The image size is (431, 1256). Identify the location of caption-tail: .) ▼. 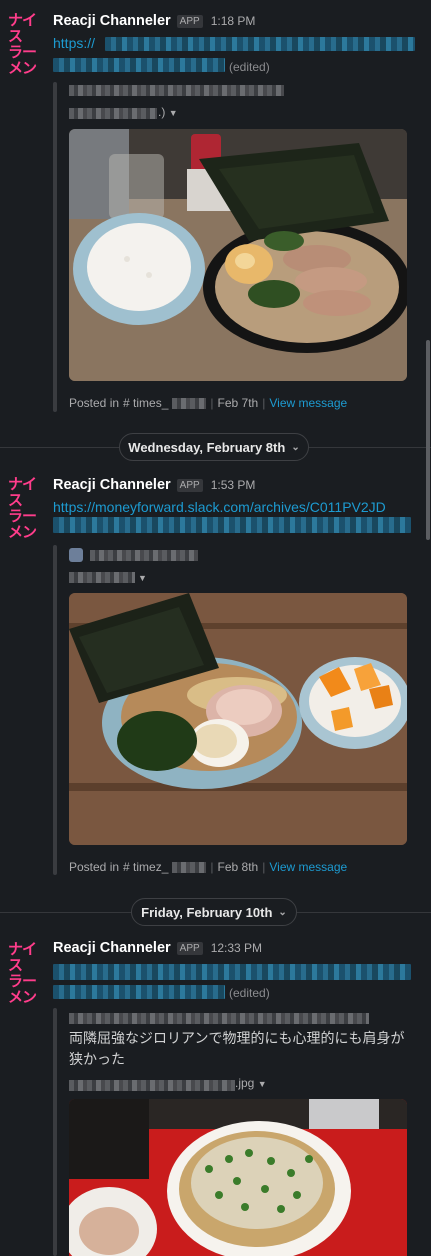
(168, 112).